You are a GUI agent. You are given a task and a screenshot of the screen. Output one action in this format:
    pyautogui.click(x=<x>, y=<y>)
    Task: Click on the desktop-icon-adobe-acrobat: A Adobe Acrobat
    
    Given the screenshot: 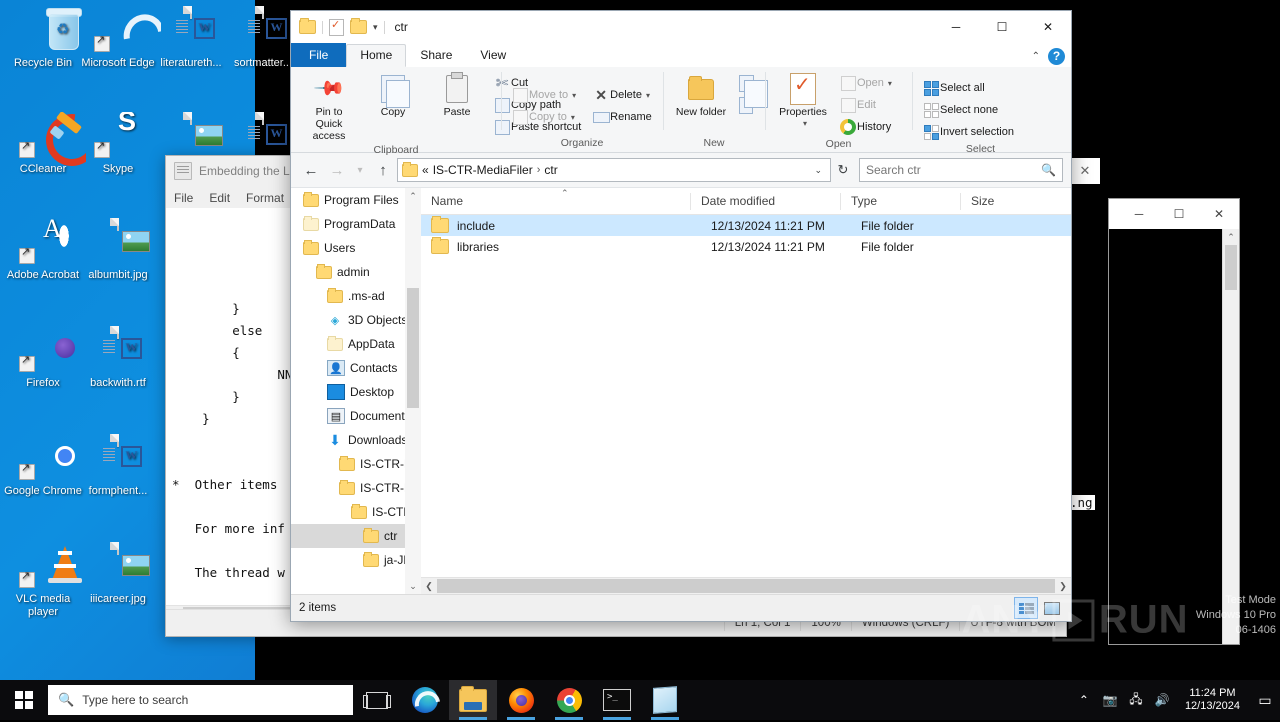 What is the action you would take?
    pyautogui.click(x=43, y=250)
    